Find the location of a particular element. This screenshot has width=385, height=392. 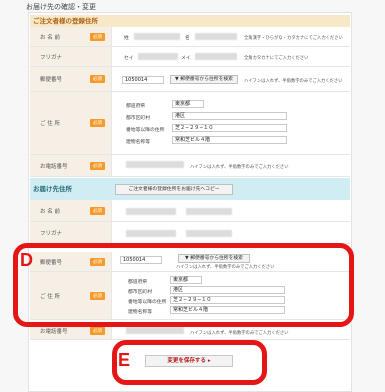

kana-label-cell: フリガナ is located at coordinates (71, 56).